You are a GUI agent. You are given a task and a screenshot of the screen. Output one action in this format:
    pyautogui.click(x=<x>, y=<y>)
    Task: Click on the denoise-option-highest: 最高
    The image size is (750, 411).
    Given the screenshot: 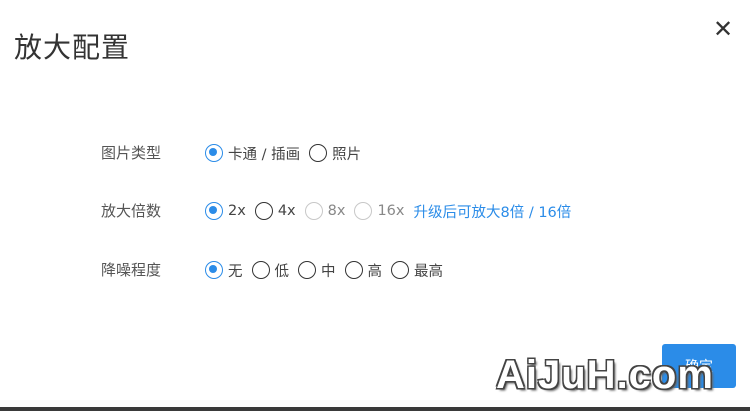 What is the action you would take?
    pyautogui.click(x=417, y=270)
    